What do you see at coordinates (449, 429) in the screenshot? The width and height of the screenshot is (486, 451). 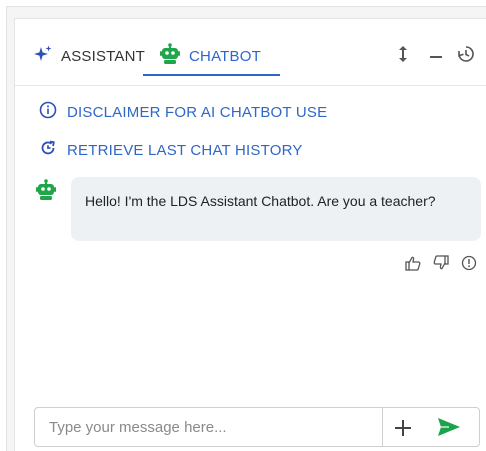 I see `send-icon` at bounding box center [449, 429].